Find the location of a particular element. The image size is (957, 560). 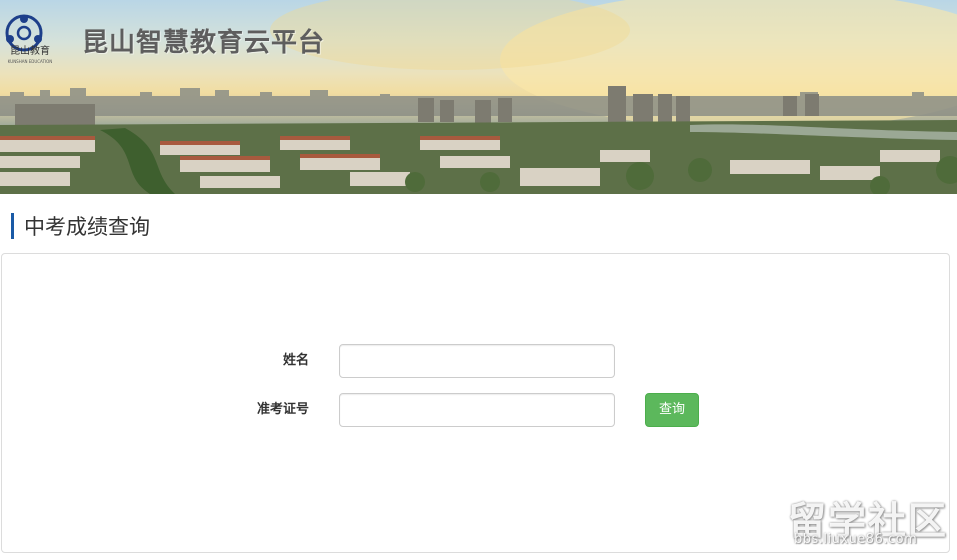

section-accent-bar is located at coordinates (12, 226).